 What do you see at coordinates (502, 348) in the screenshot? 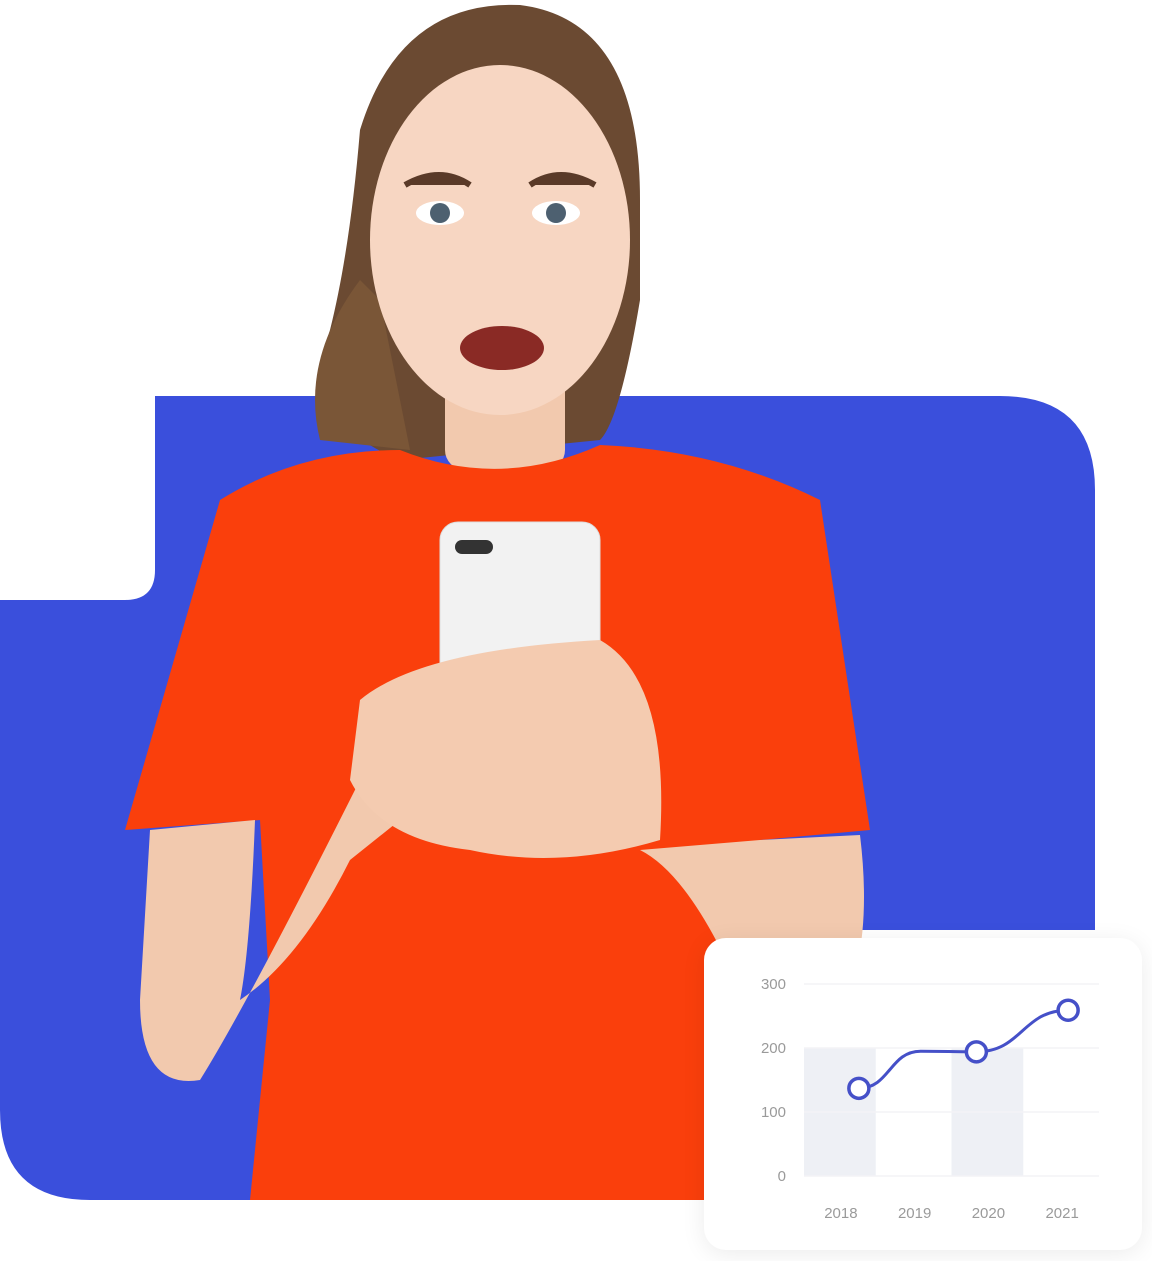
I see `mouth` at bounding box center [502, 348].